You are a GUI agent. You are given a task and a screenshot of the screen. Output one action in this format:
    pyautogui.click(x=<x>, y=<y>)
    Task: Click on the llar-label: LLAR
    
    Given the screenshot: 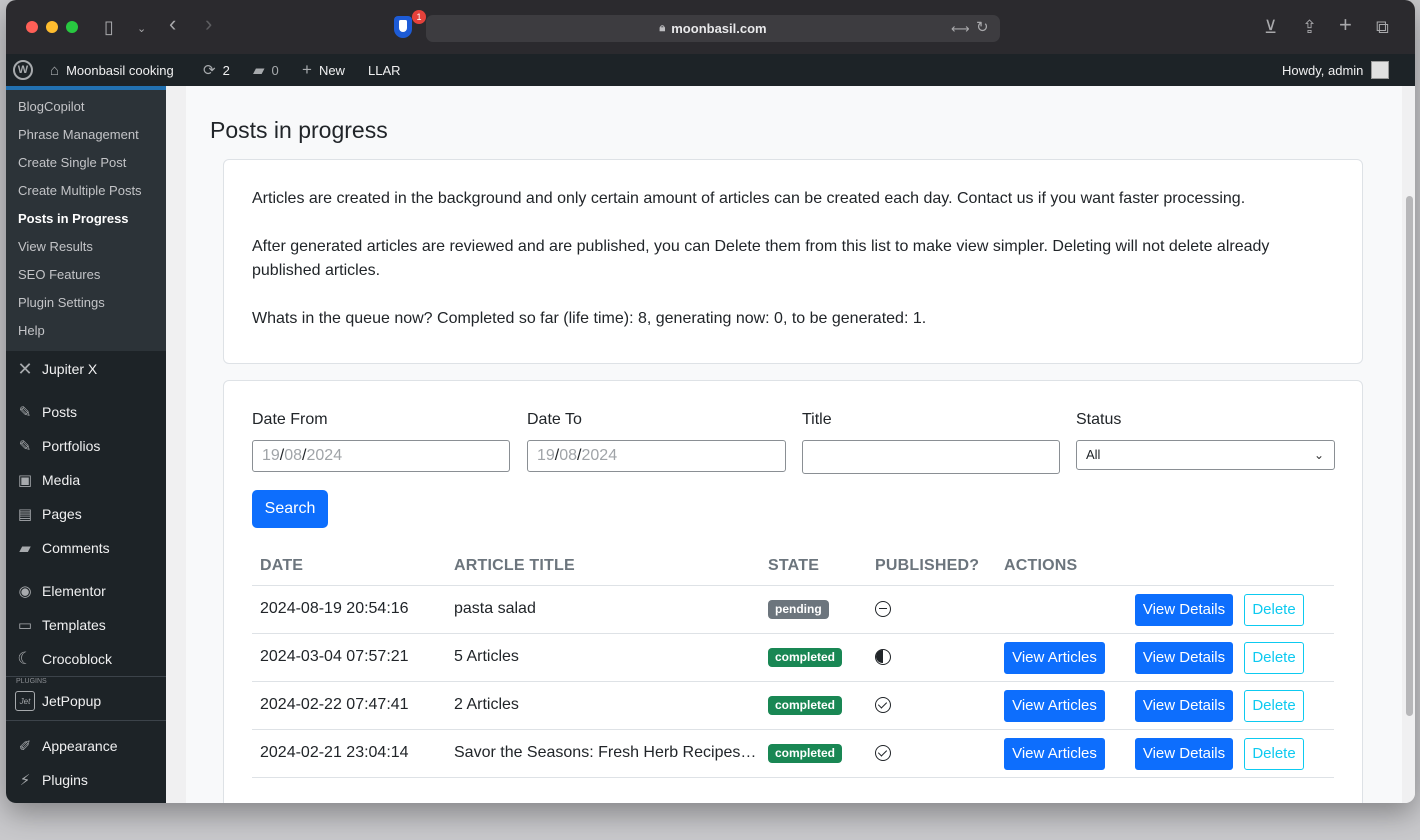 What is the action you would take?
    pyautogui.click(x=384, y=70)
    